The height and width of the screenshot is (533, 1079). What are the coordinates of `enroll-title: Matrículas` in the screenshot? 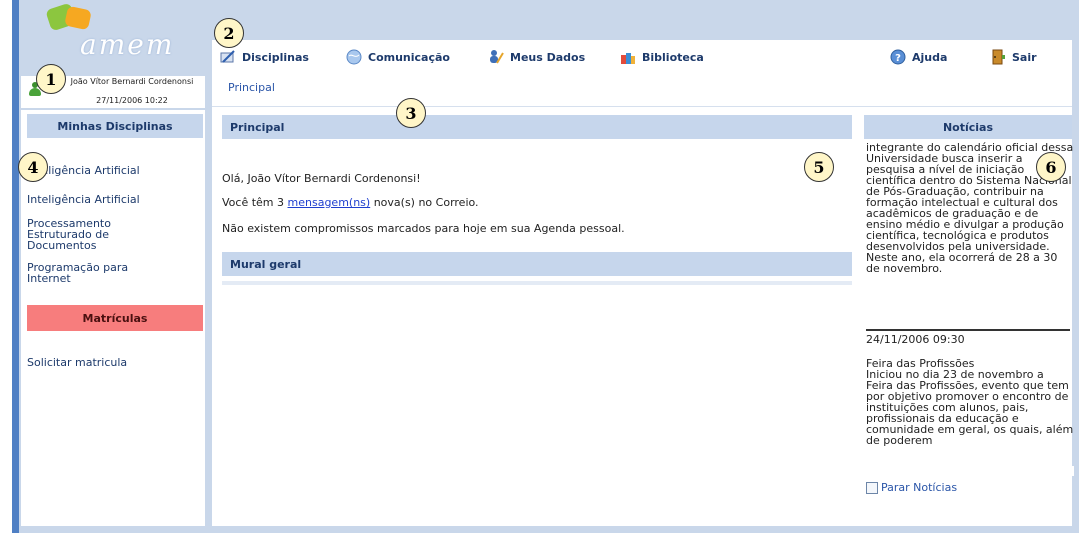 It's located at (115, 318).